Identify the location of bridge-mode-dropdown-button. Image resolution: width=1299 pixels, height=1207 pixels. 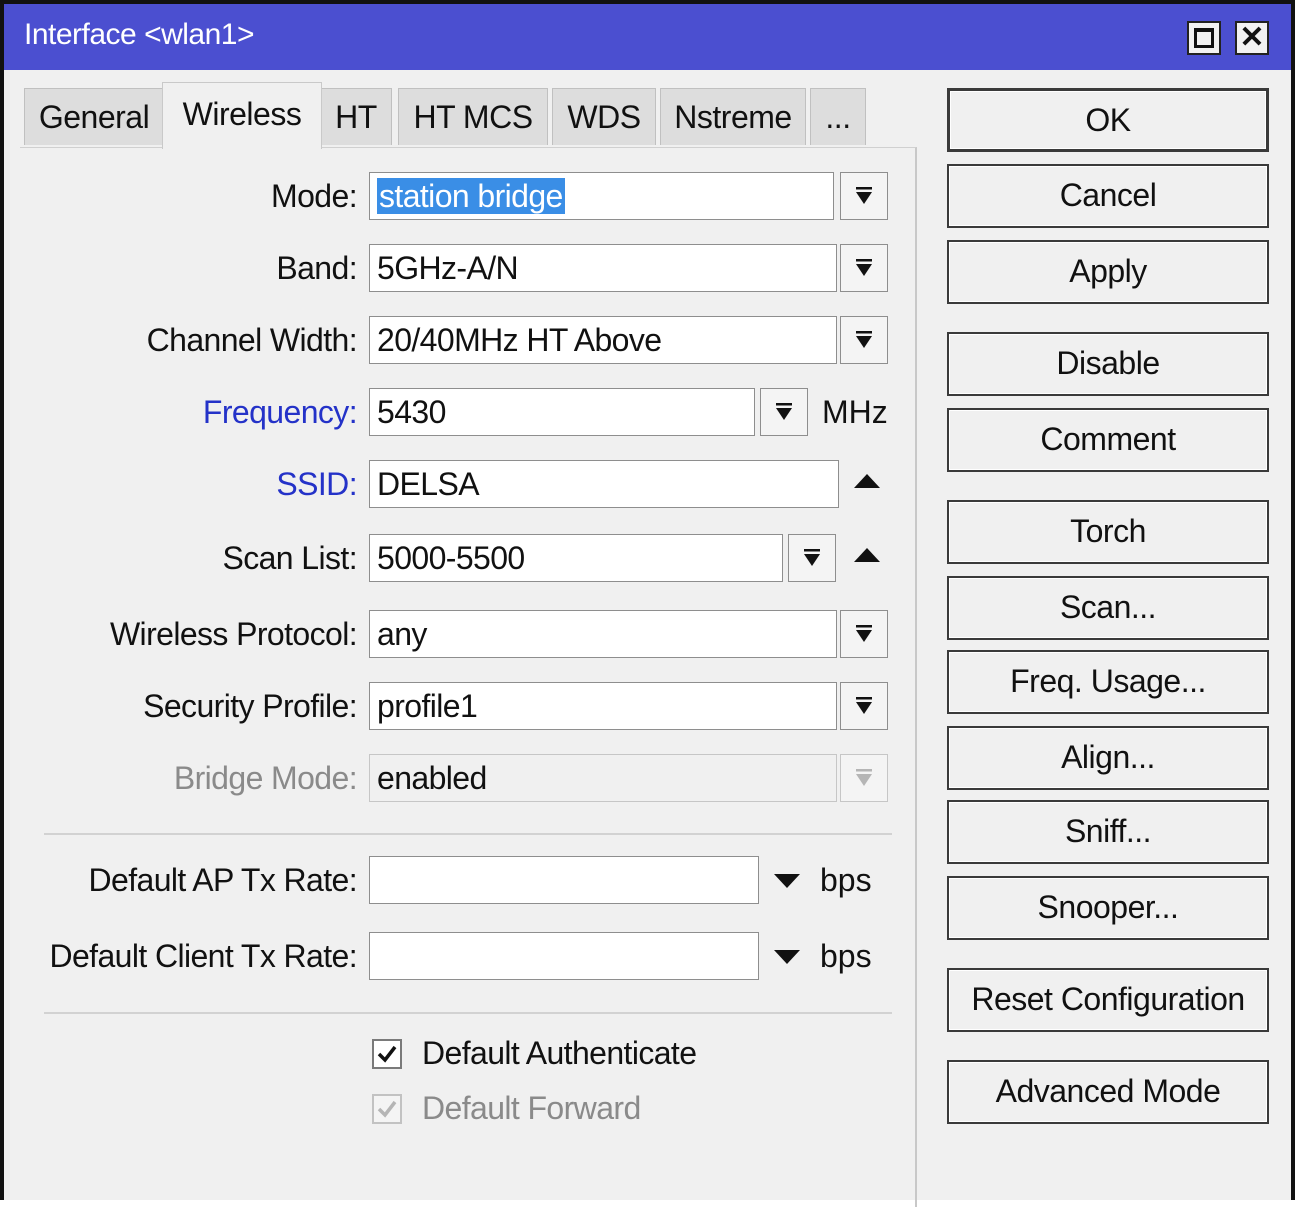
(864, 778).